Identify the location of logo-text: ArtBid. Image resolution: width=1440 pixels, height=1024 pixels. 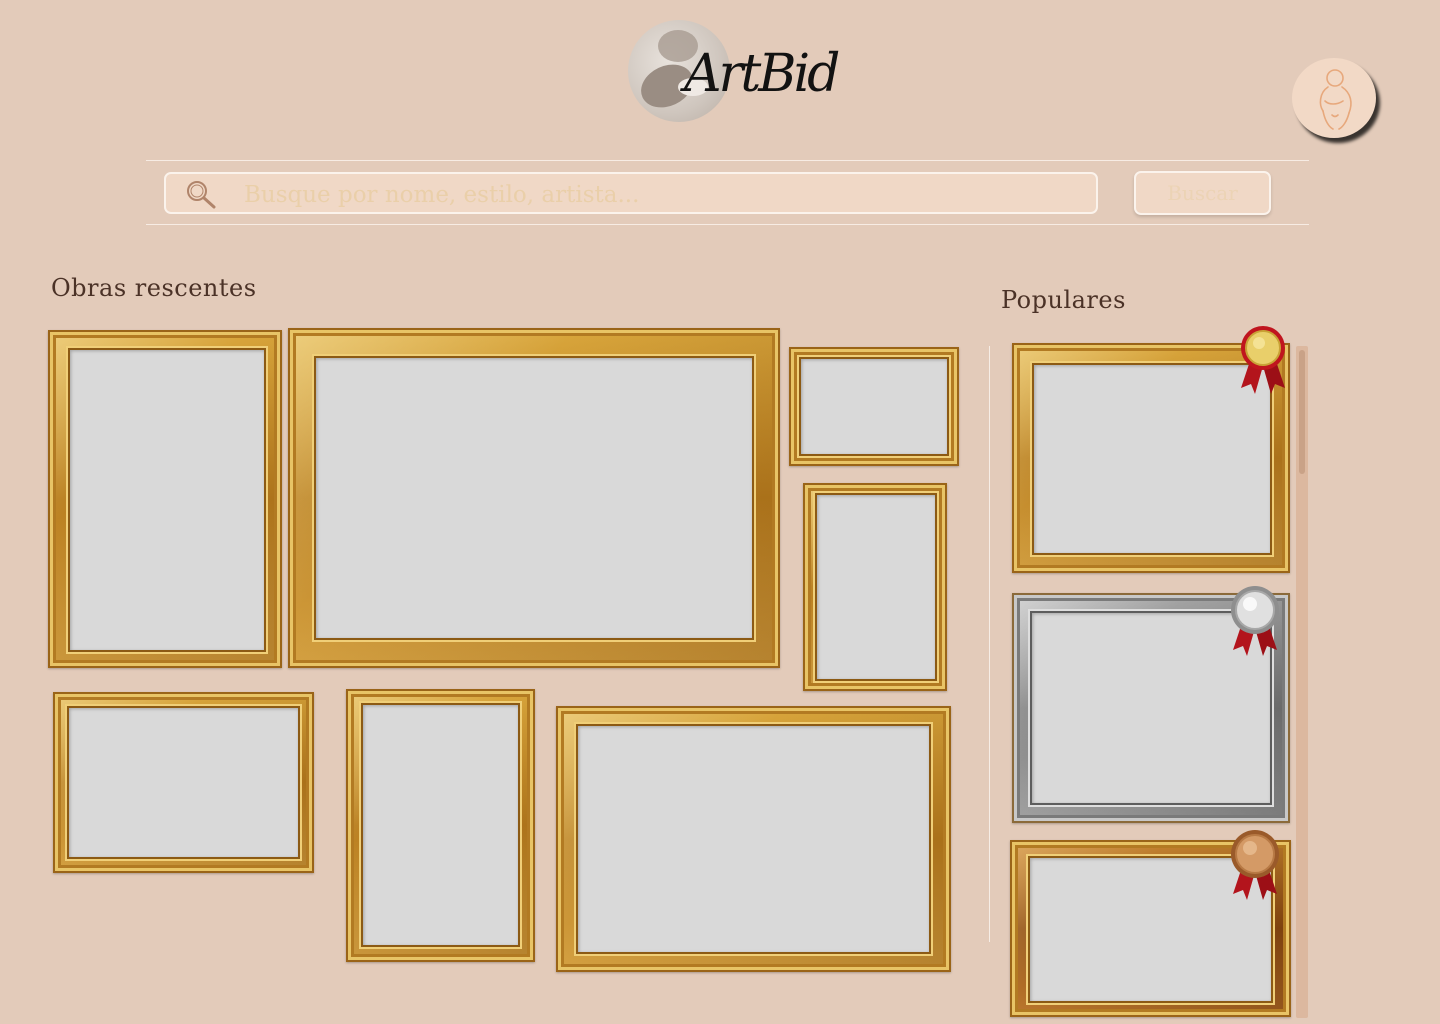
(762, 74).